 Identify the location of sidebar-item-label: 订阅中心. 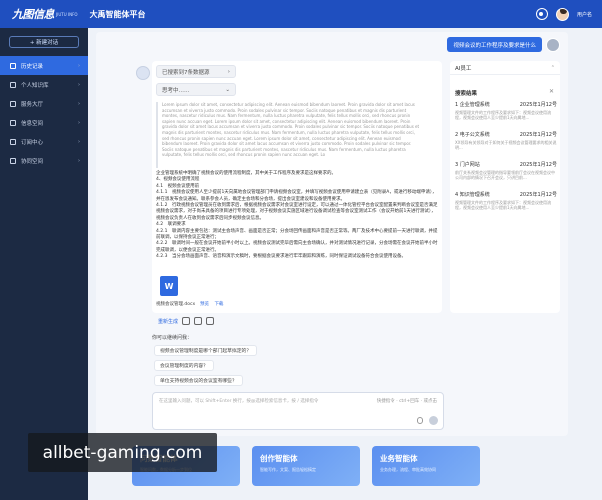
(32, 142).